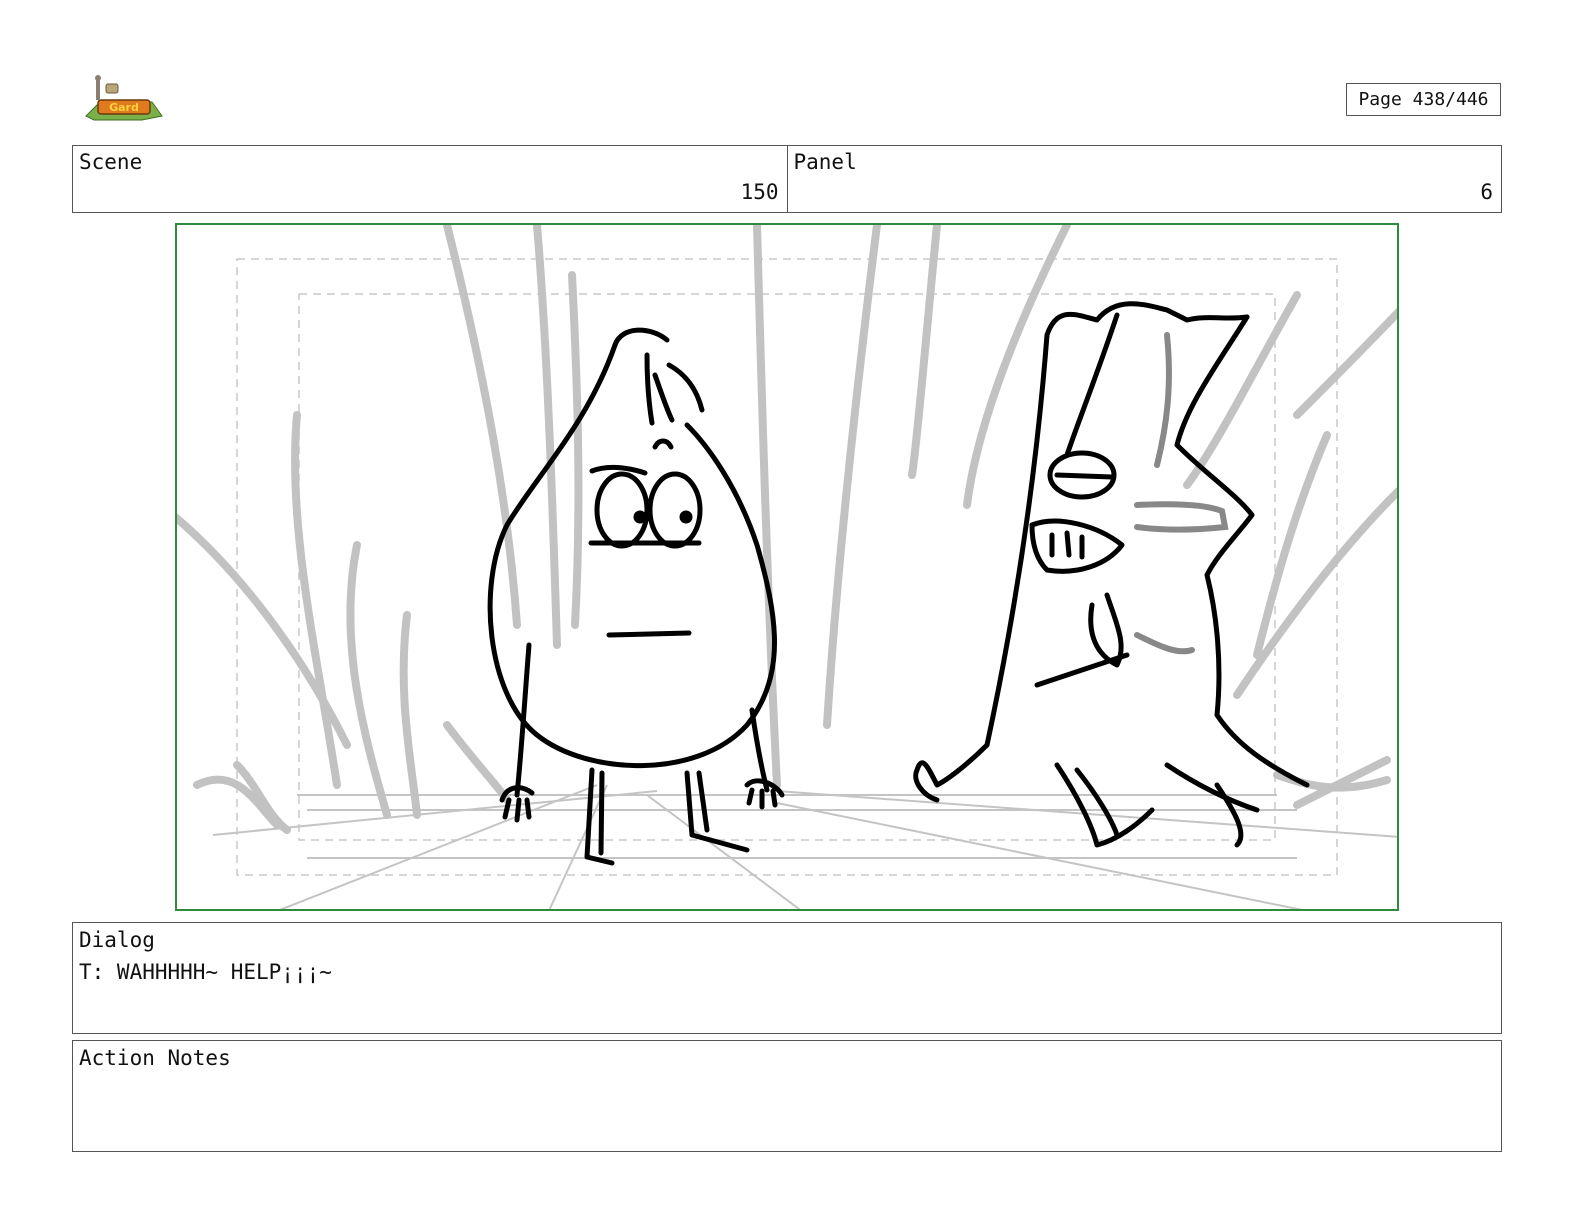  I want to click on dialog-label: Dialog, so click(117, 940).